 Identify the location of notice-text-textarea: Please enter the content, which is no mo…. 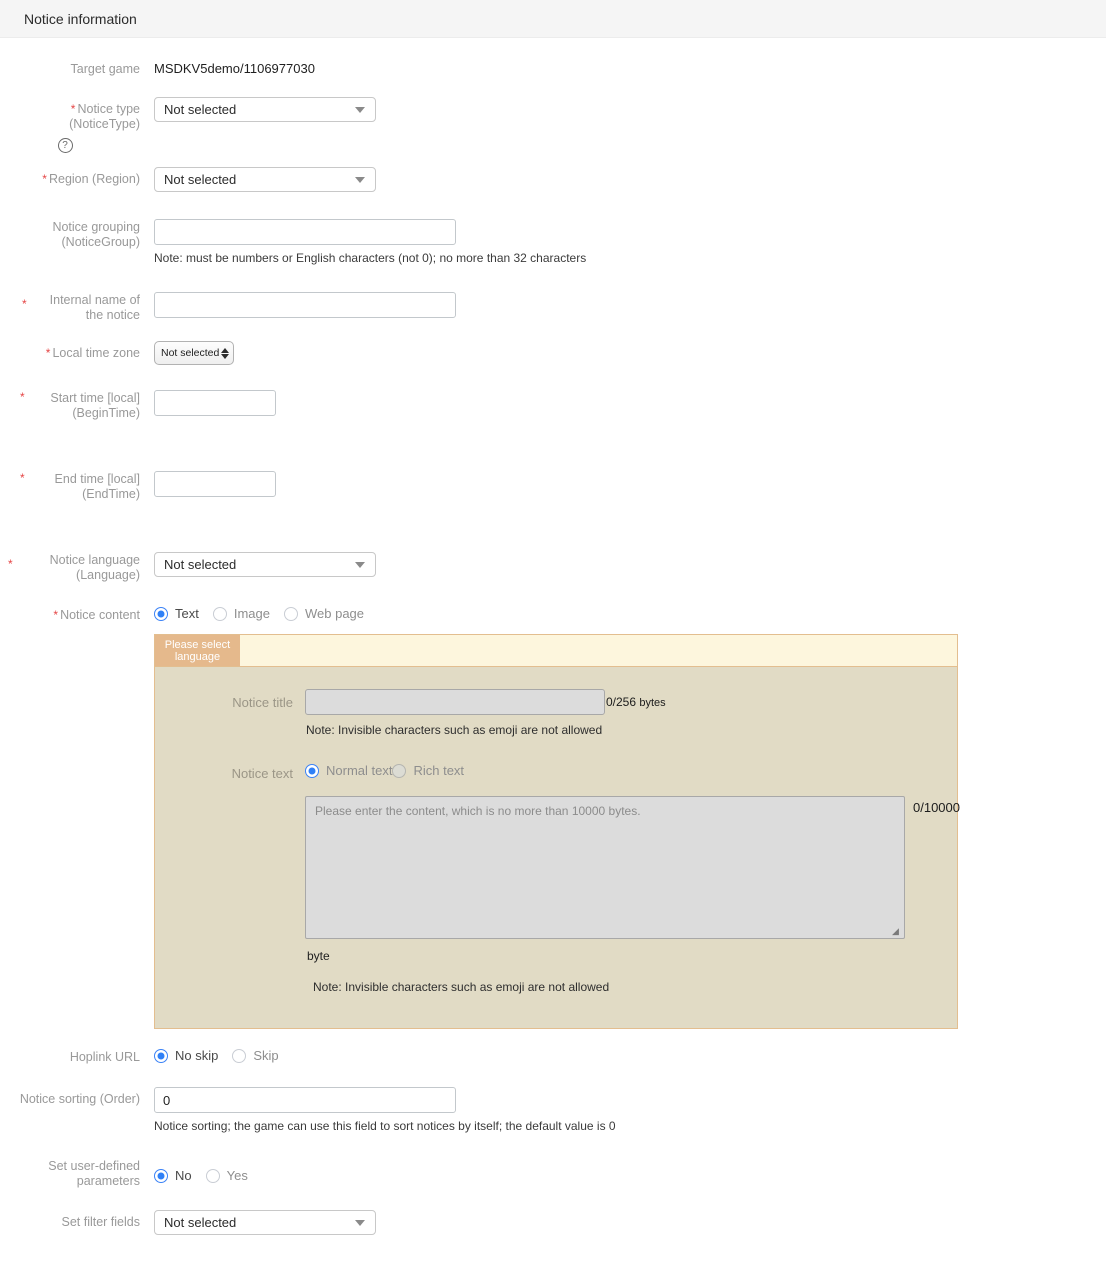
(605, 867).